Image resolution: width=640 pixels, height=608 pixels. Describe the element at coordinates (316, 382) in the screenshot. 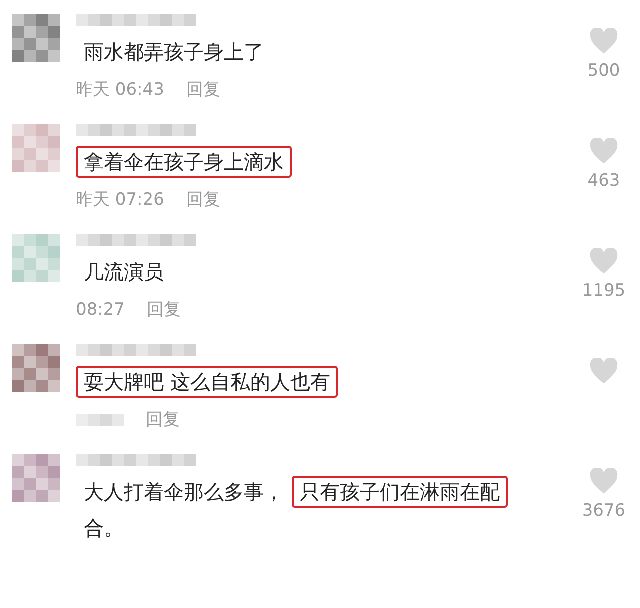

I see `comment-text: 耍大牌吧 这么自私的人也有` at that location.